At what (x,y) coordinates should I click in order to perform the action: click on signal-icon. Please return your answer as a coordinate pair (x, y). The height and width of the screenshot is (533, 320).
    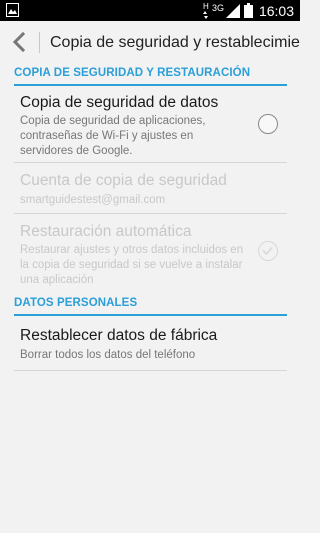
    Looking at the image, I should click on (232, 10).